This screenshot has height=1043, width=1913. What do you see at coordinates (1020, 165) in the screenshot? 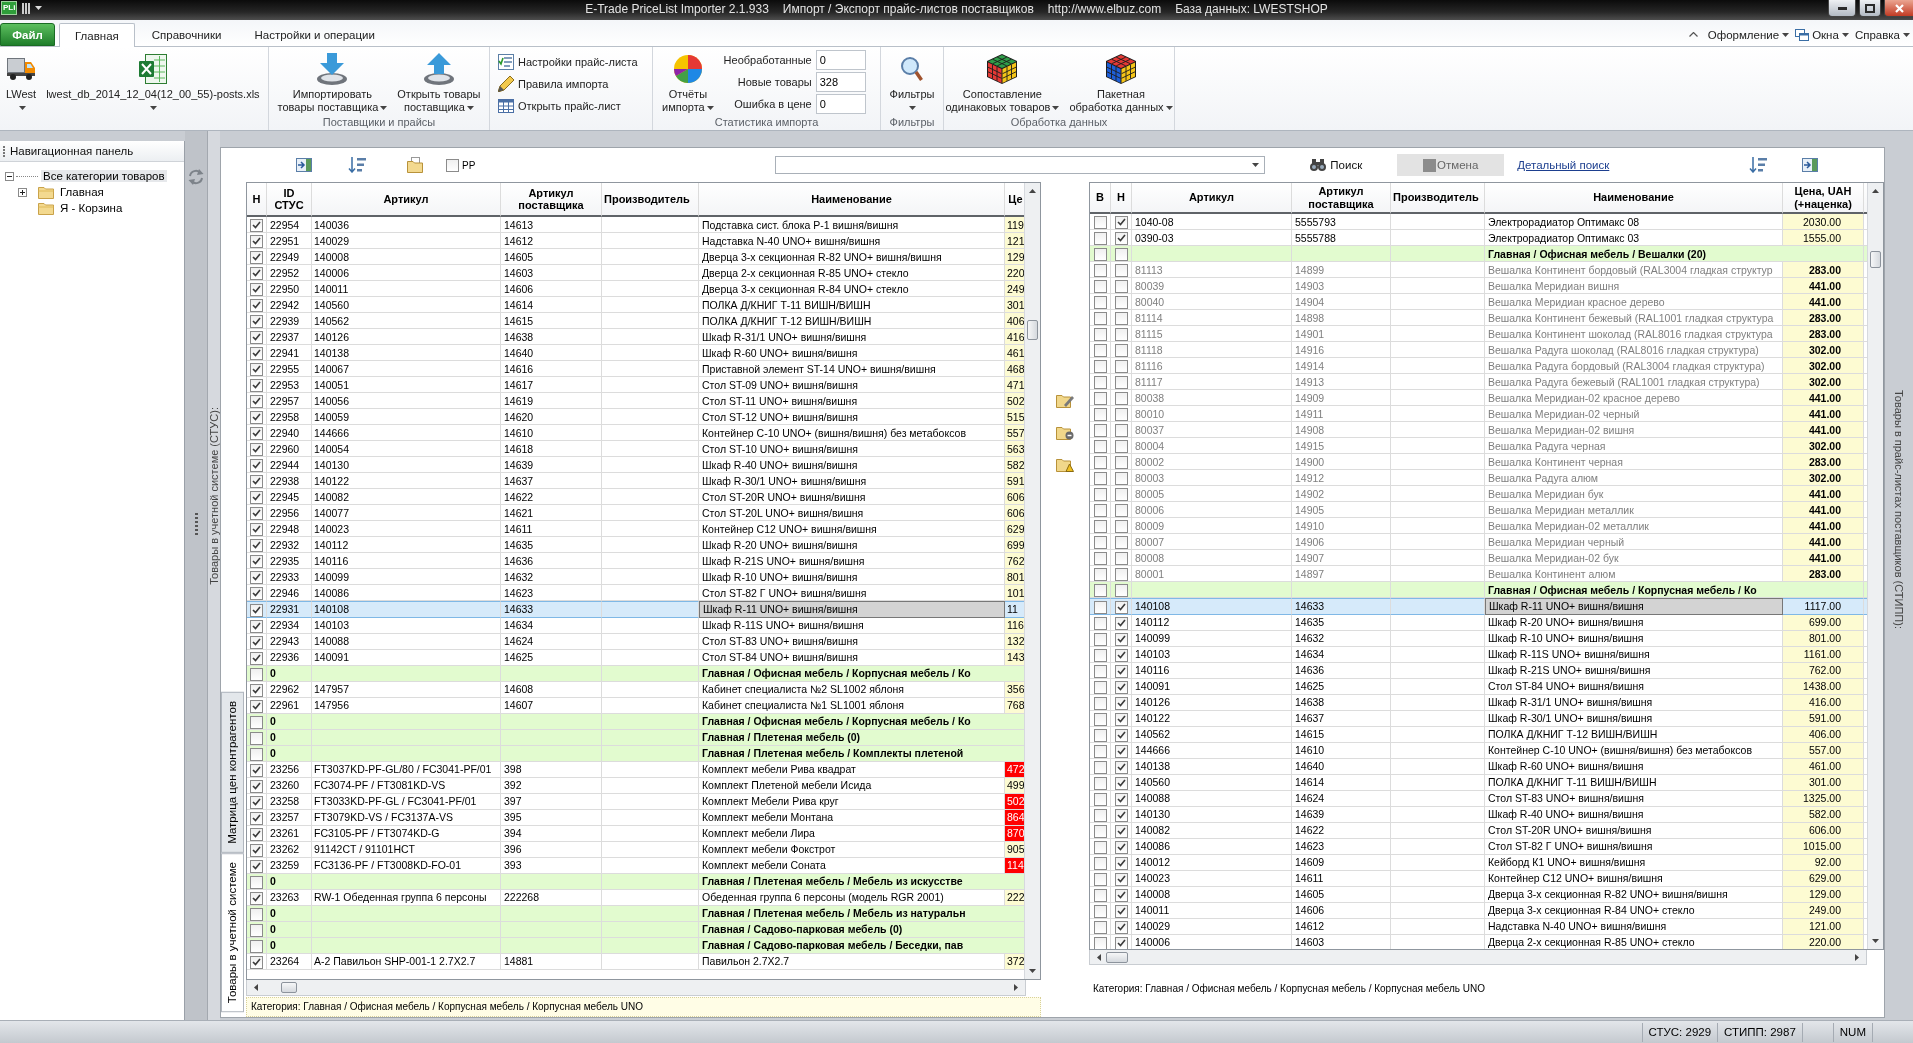
I see `search-combo` at bounding box center [1020, 165].